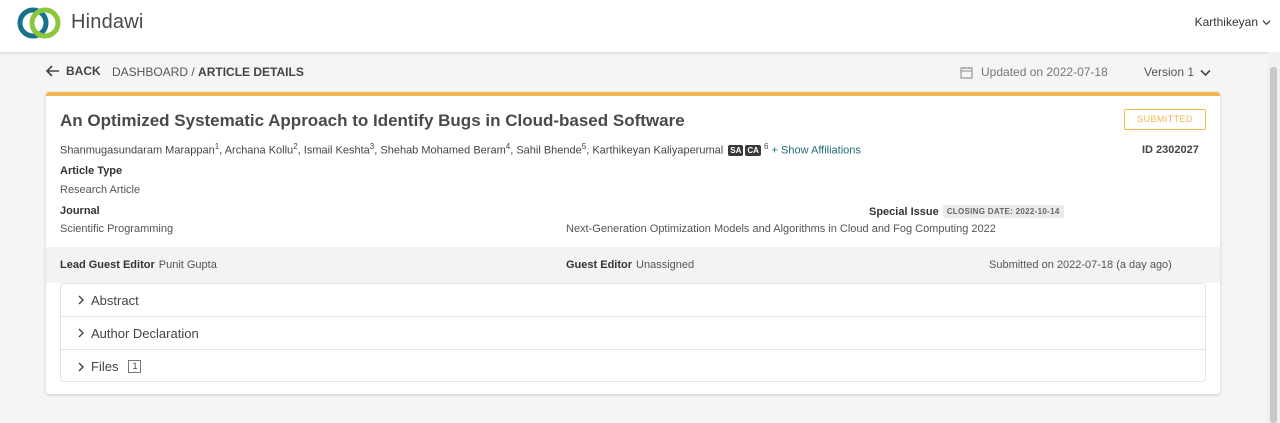  I want to click on scrollbar-thumb, so click(1273, 245).